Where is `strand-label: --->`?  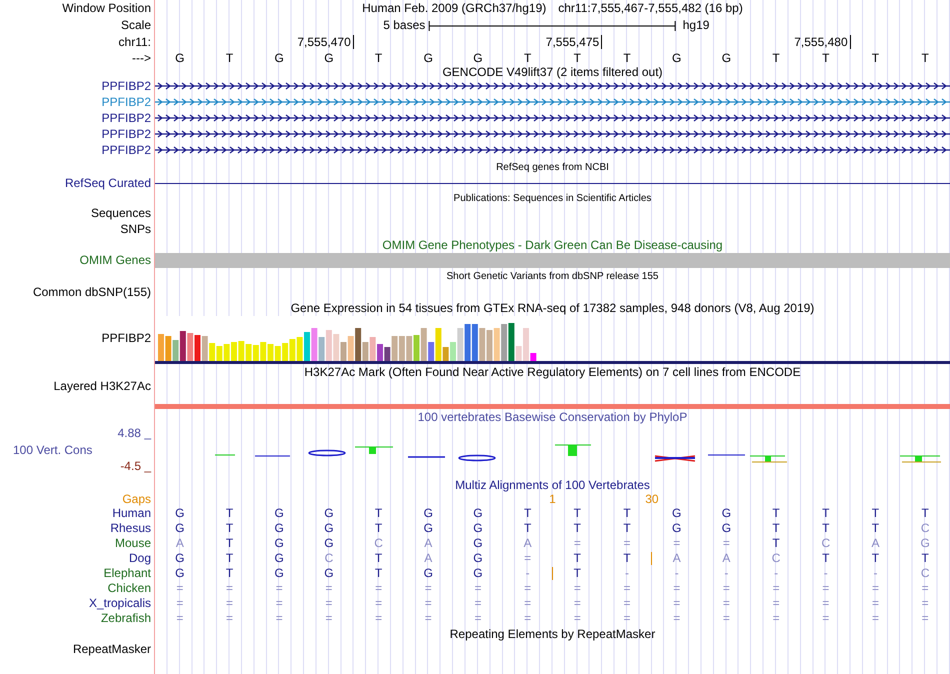
strand-label: ---> is located at coordinates (141, 58).